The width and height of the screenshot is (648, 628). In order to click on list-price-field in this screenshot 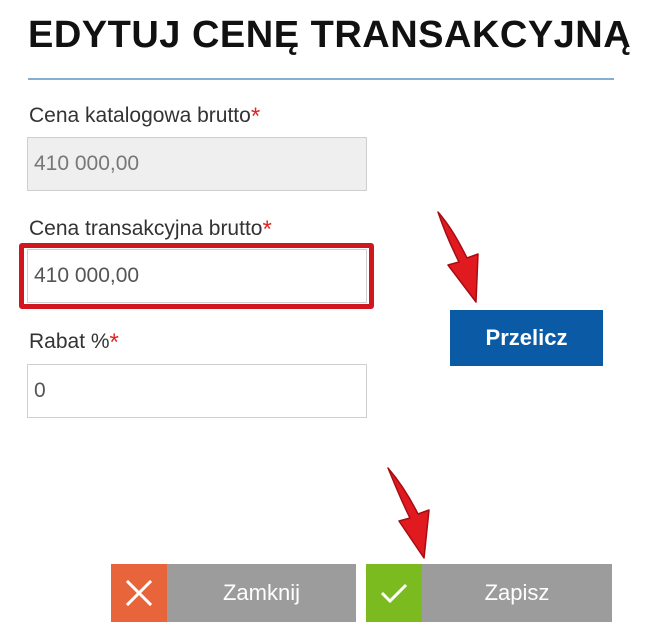, I will do `click(197, 164)`.